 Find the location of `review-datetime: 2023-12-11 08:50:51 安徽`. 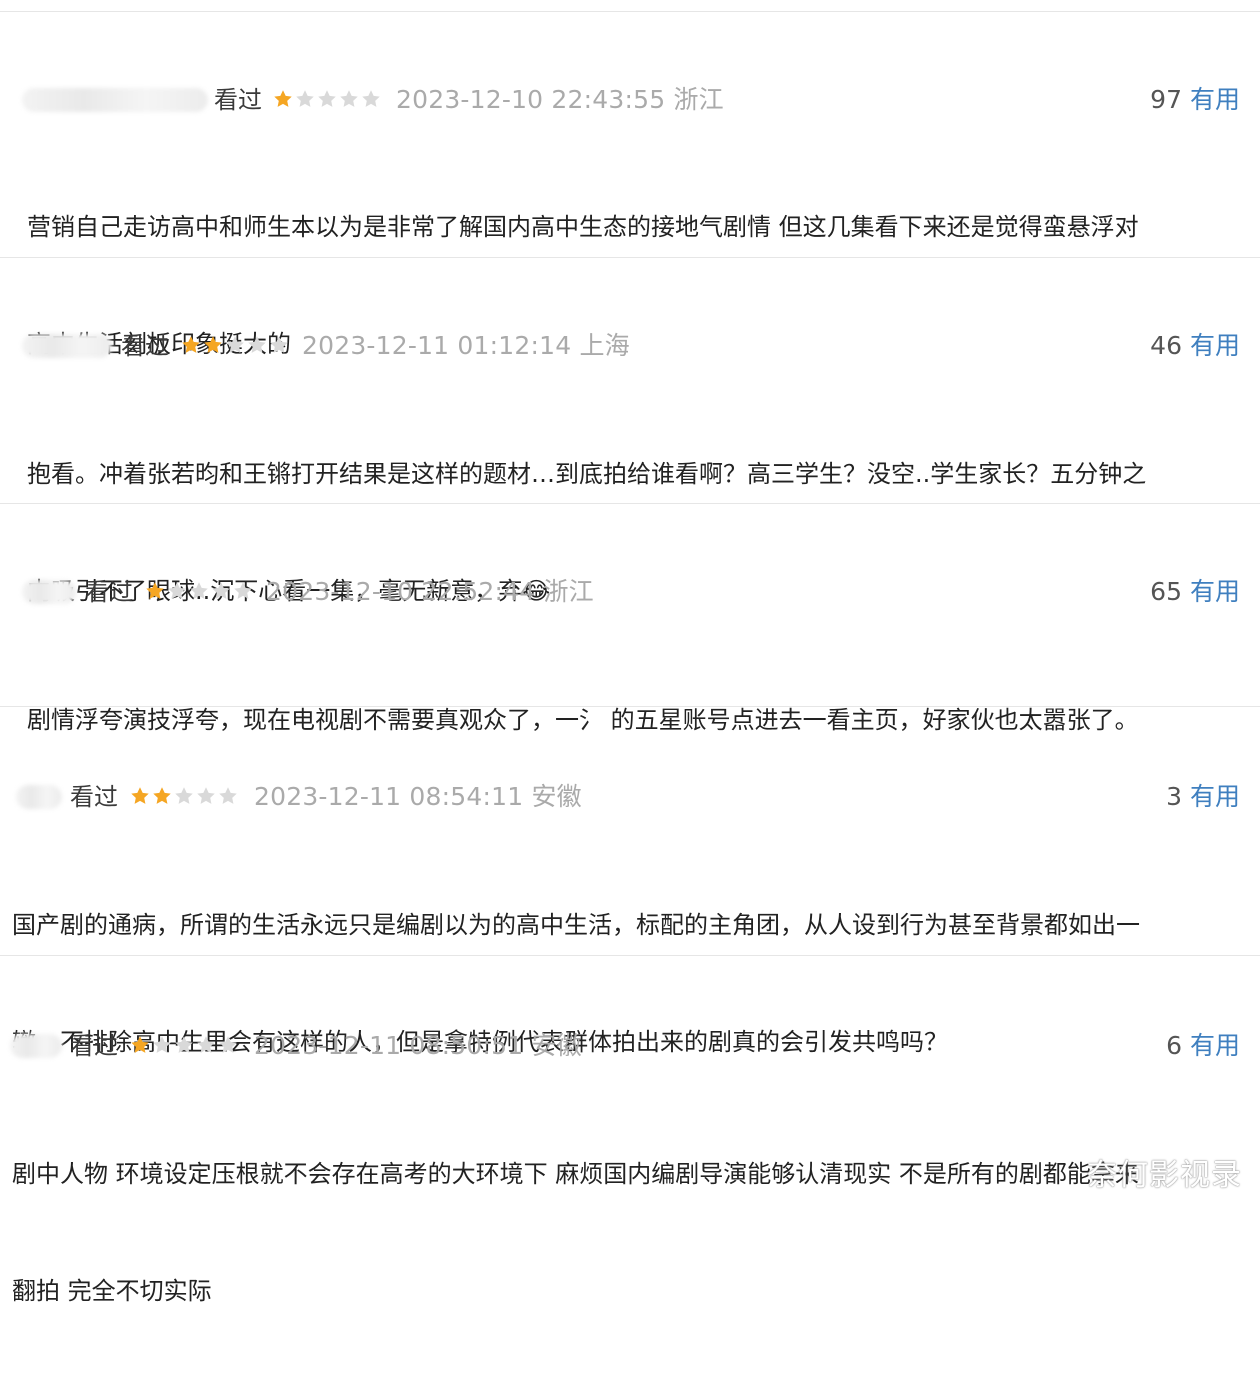

review-datetime: 2023-12-11 08:50:51 安徽 is located at coordinates (418, 1045).